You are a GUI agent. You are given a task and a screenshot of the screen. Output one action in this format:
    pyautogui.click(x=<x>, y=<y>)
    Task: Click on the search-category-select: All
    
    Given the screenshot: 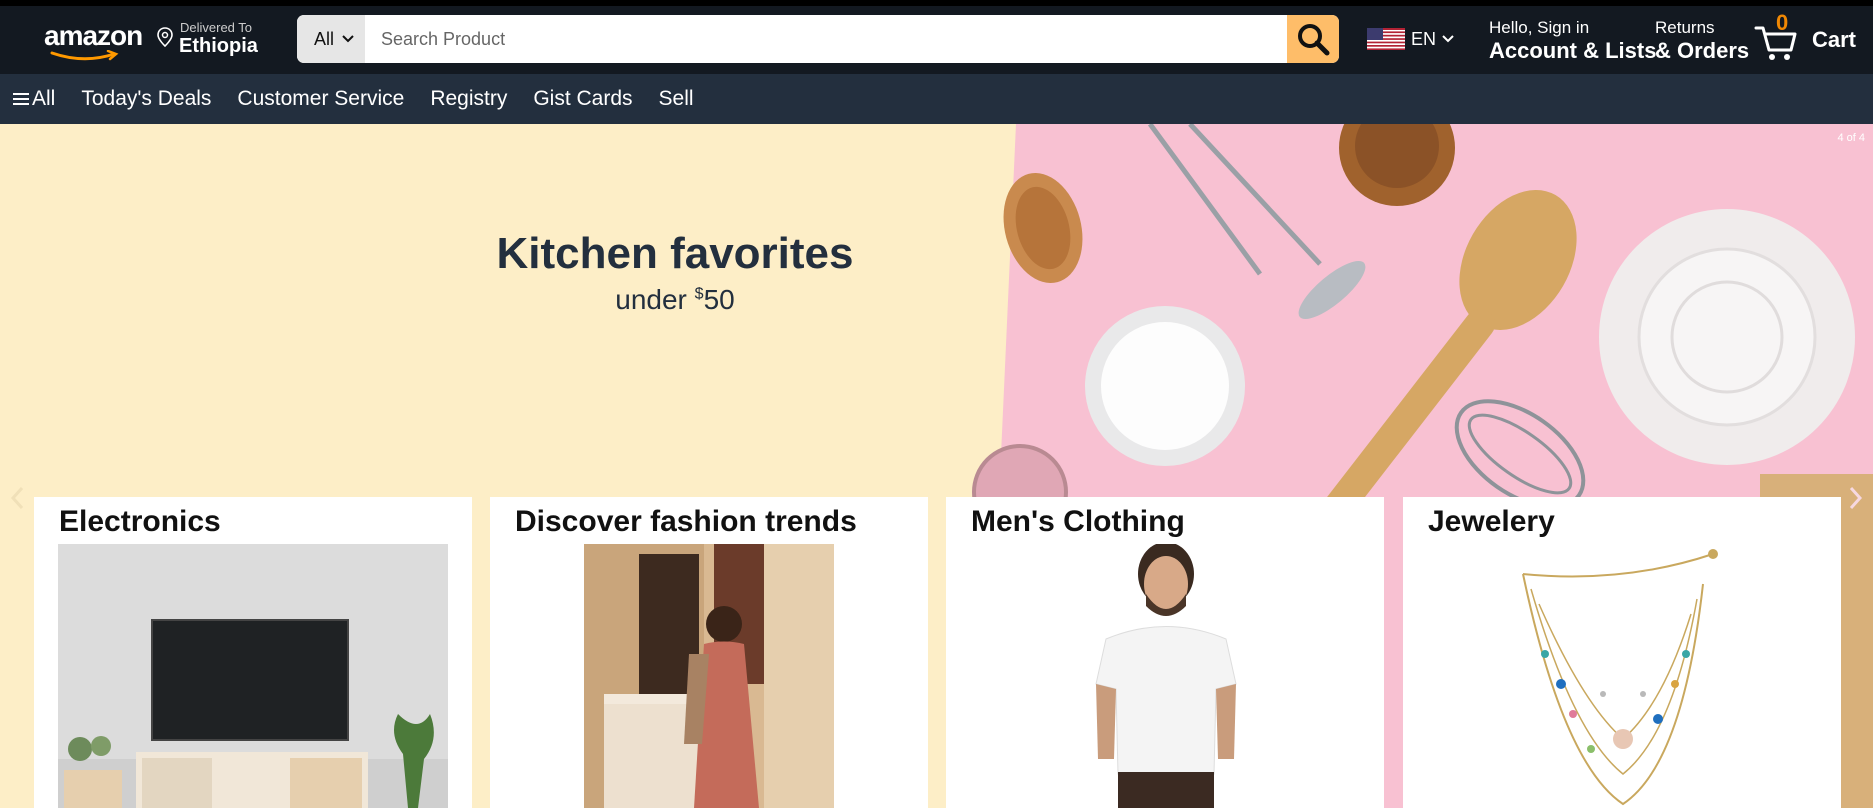 What is the action you would take?
    pyautogui.click(x=331, y=39)
    